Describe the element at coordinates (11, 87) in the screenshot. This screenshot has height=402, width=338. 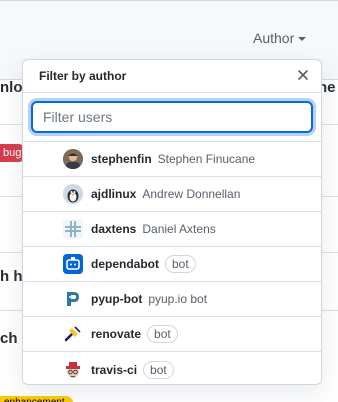
I see `issue-title-fragment: nlo` at that location.